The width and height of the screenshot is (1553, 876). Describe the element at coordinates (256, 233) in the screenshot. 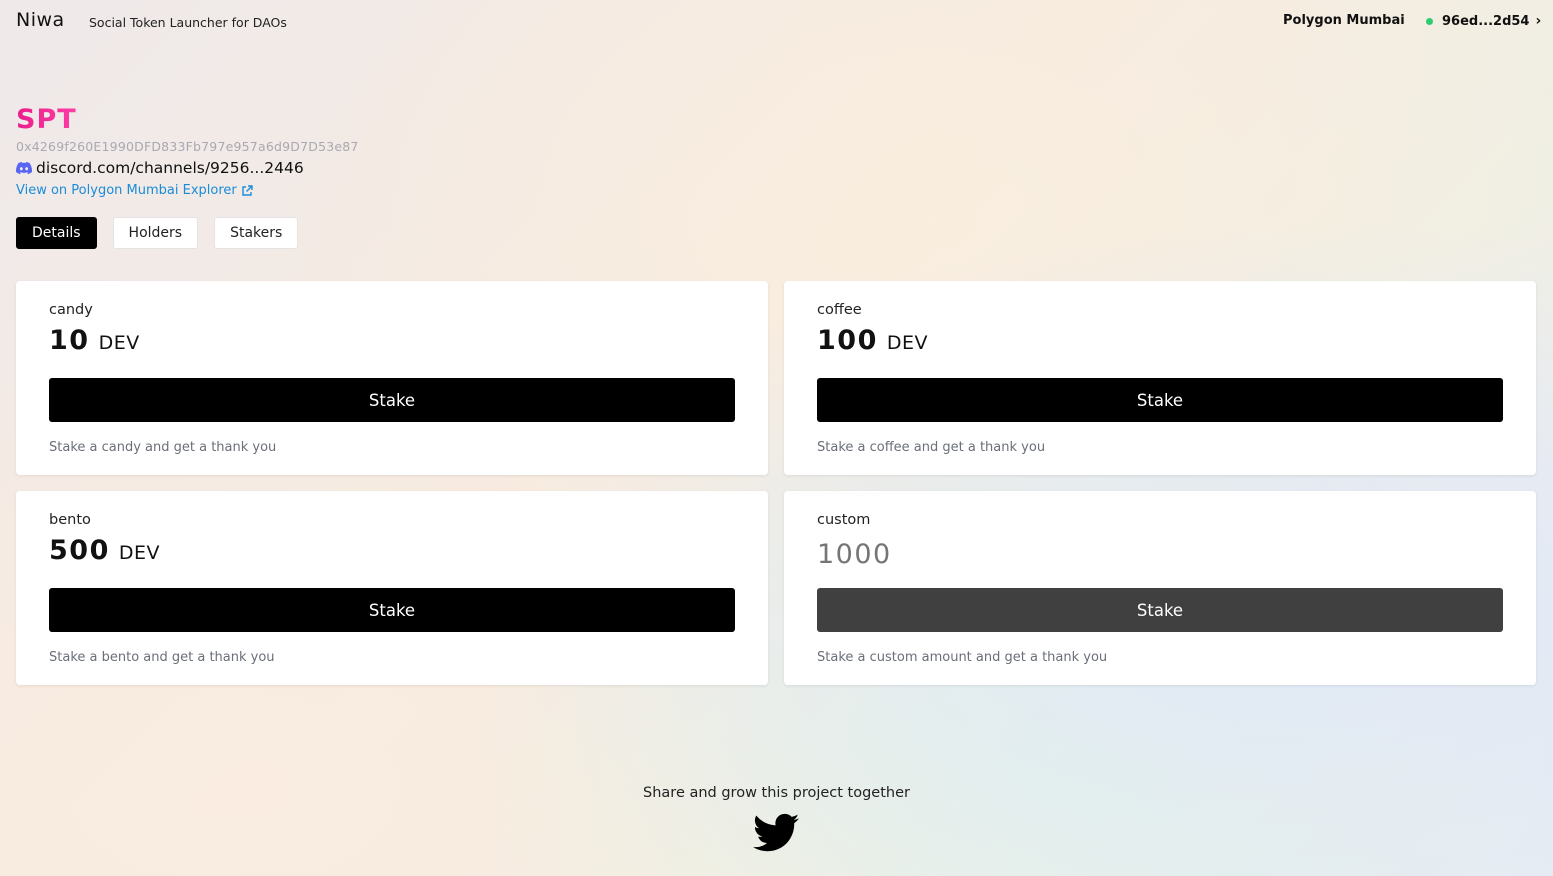

I see `tab-stakers: Stakers` at that location.